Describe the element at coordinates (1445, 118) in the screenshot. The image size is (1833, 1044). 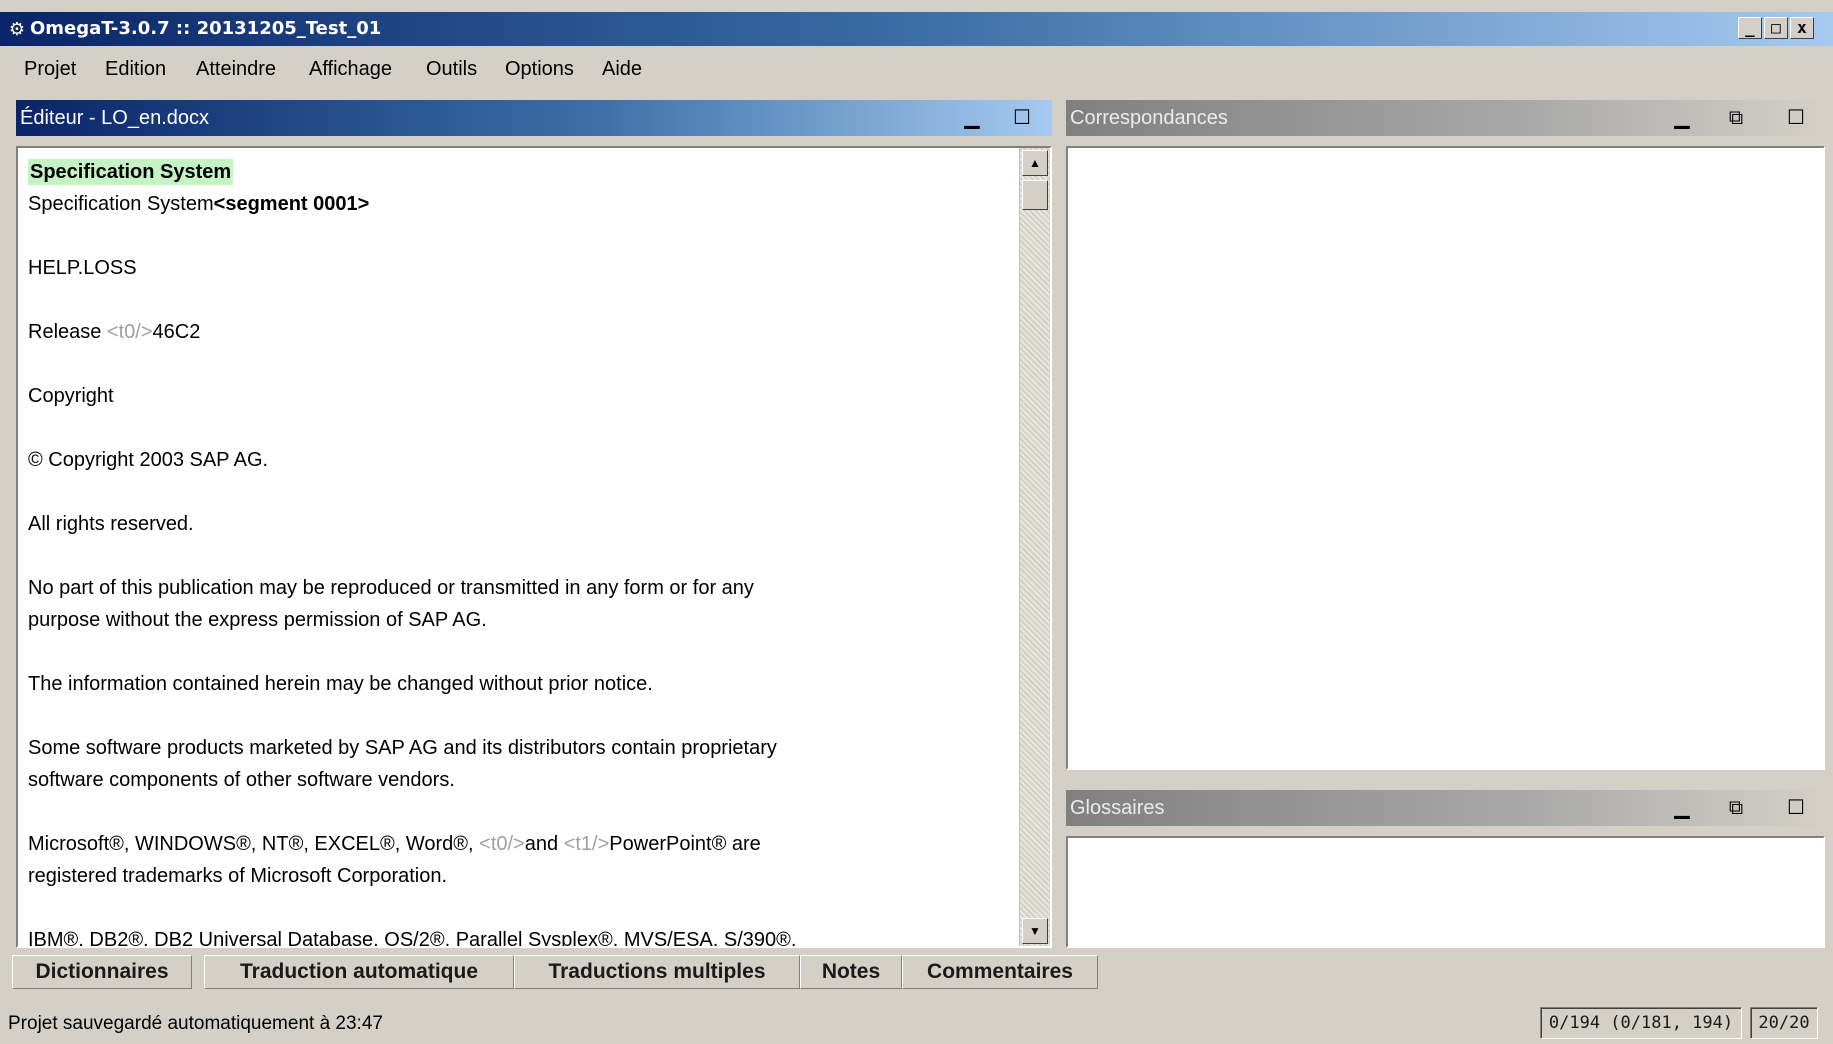
I see `matches-pane-header: Correspondances ▁ ⧉ ☐` at that location.